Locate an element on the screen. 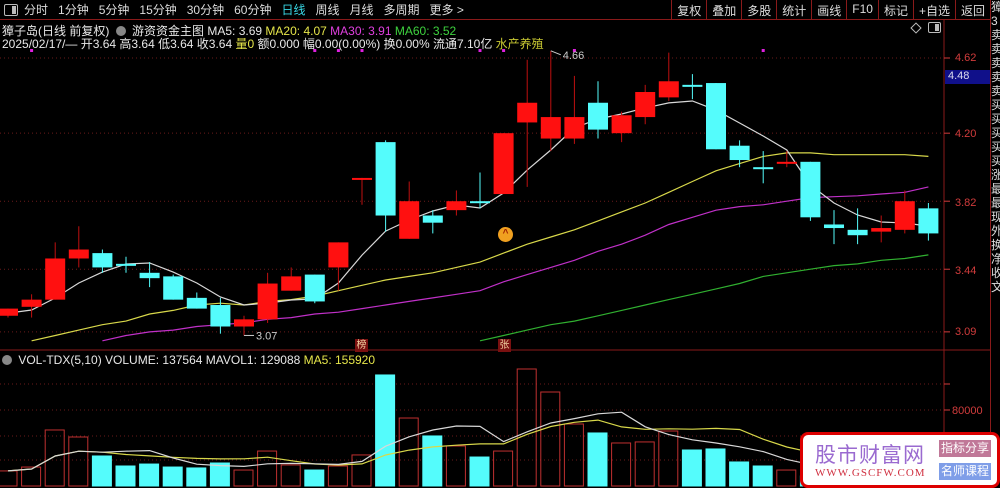 Image resolution: width=1000 pixels, height=488 pixels. high-arrow is located at coordinates (555, 53).